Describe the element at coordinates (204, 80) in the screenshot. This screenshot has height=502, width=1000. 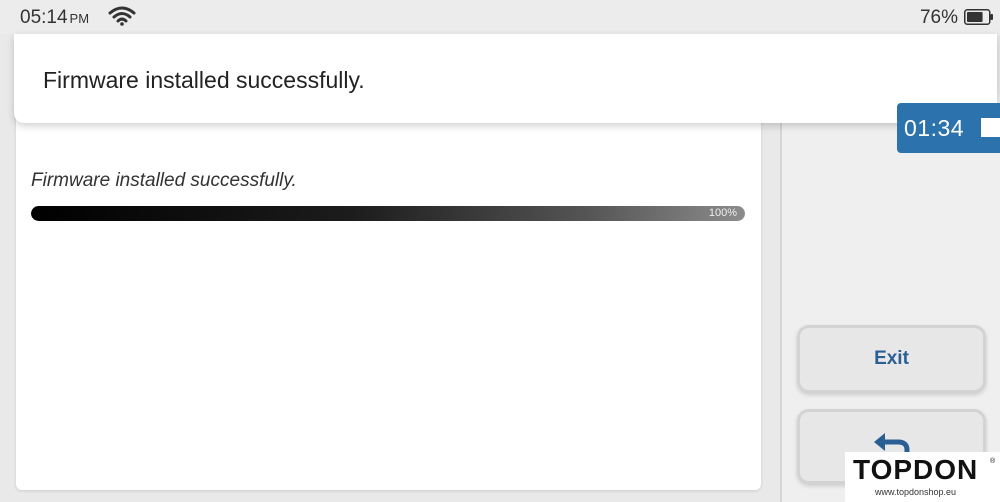
I see `toast-message: Firmware installed successfully.` at that location.